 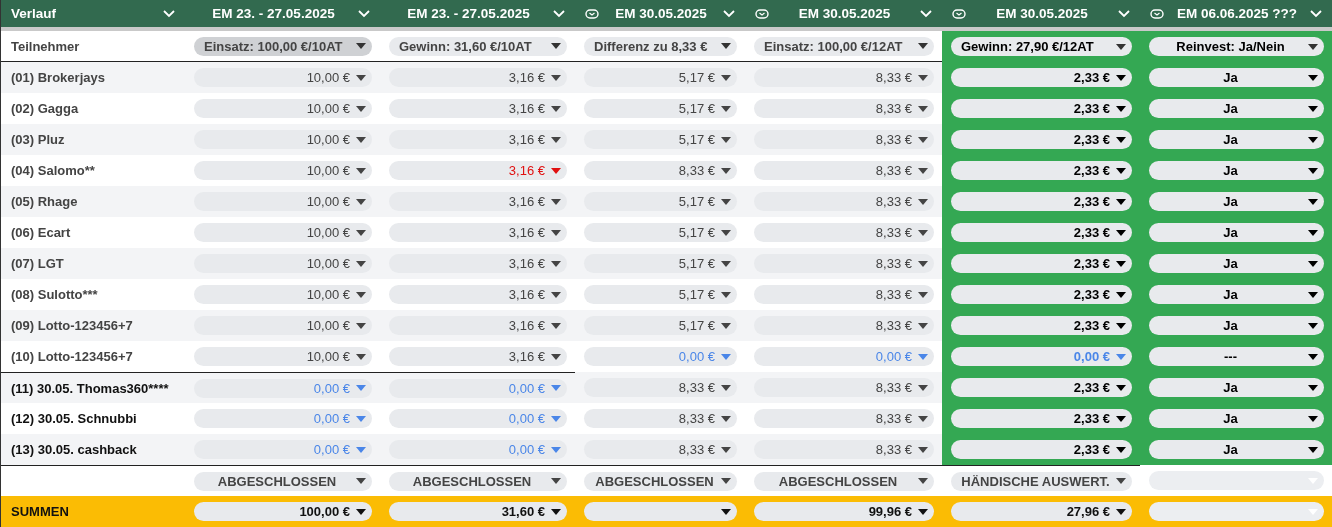 What do you see at coordinates (283, 511) in the screenshot?
I see `dropdown-chip: 100,00 €` at bounding box center [283, 511].